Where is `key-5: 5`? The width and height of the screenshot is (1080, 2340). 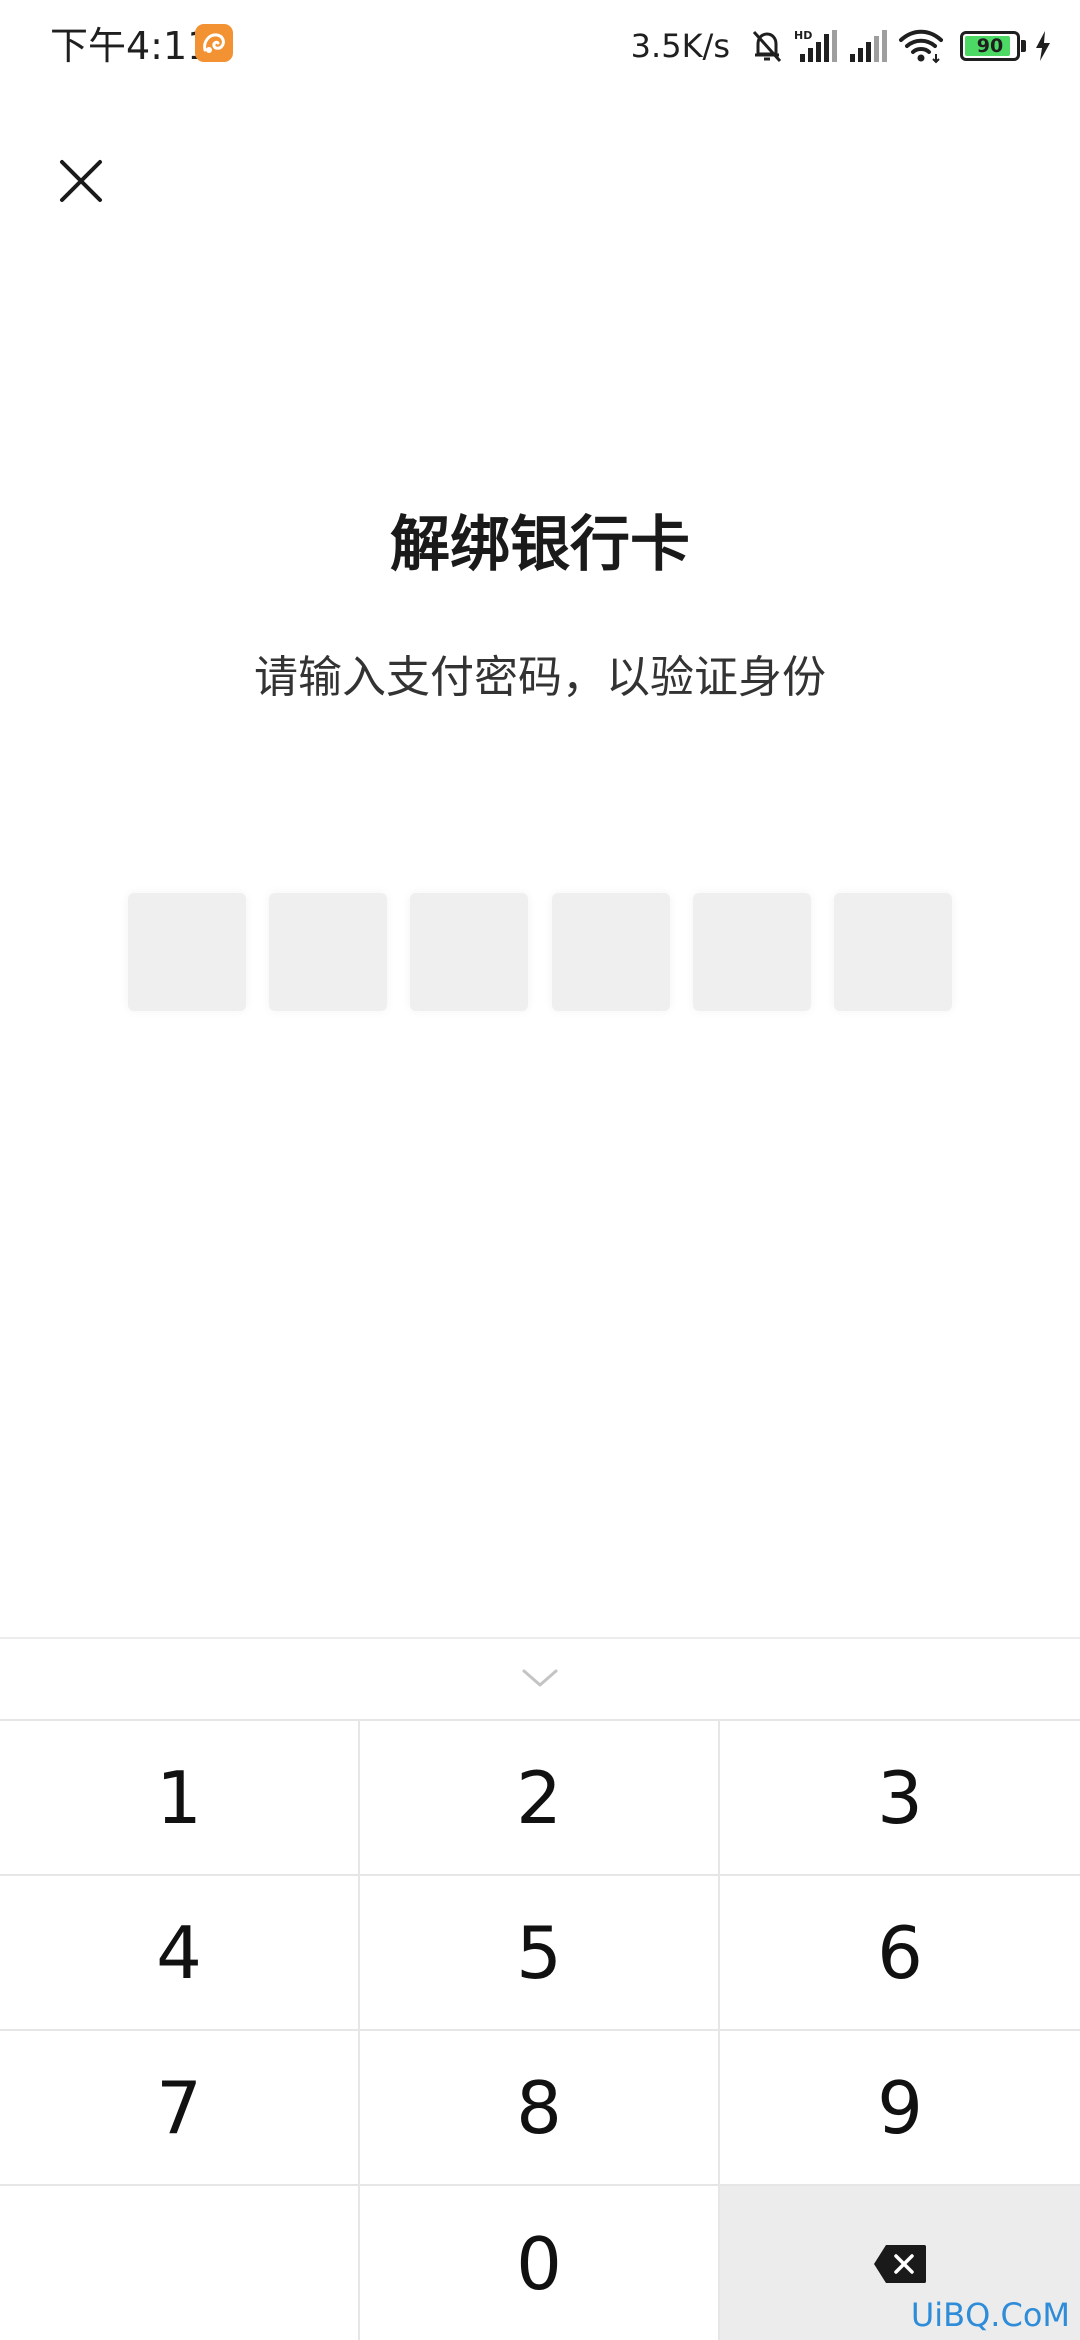
key-5: 5 is located at coordinates (540, 1953).